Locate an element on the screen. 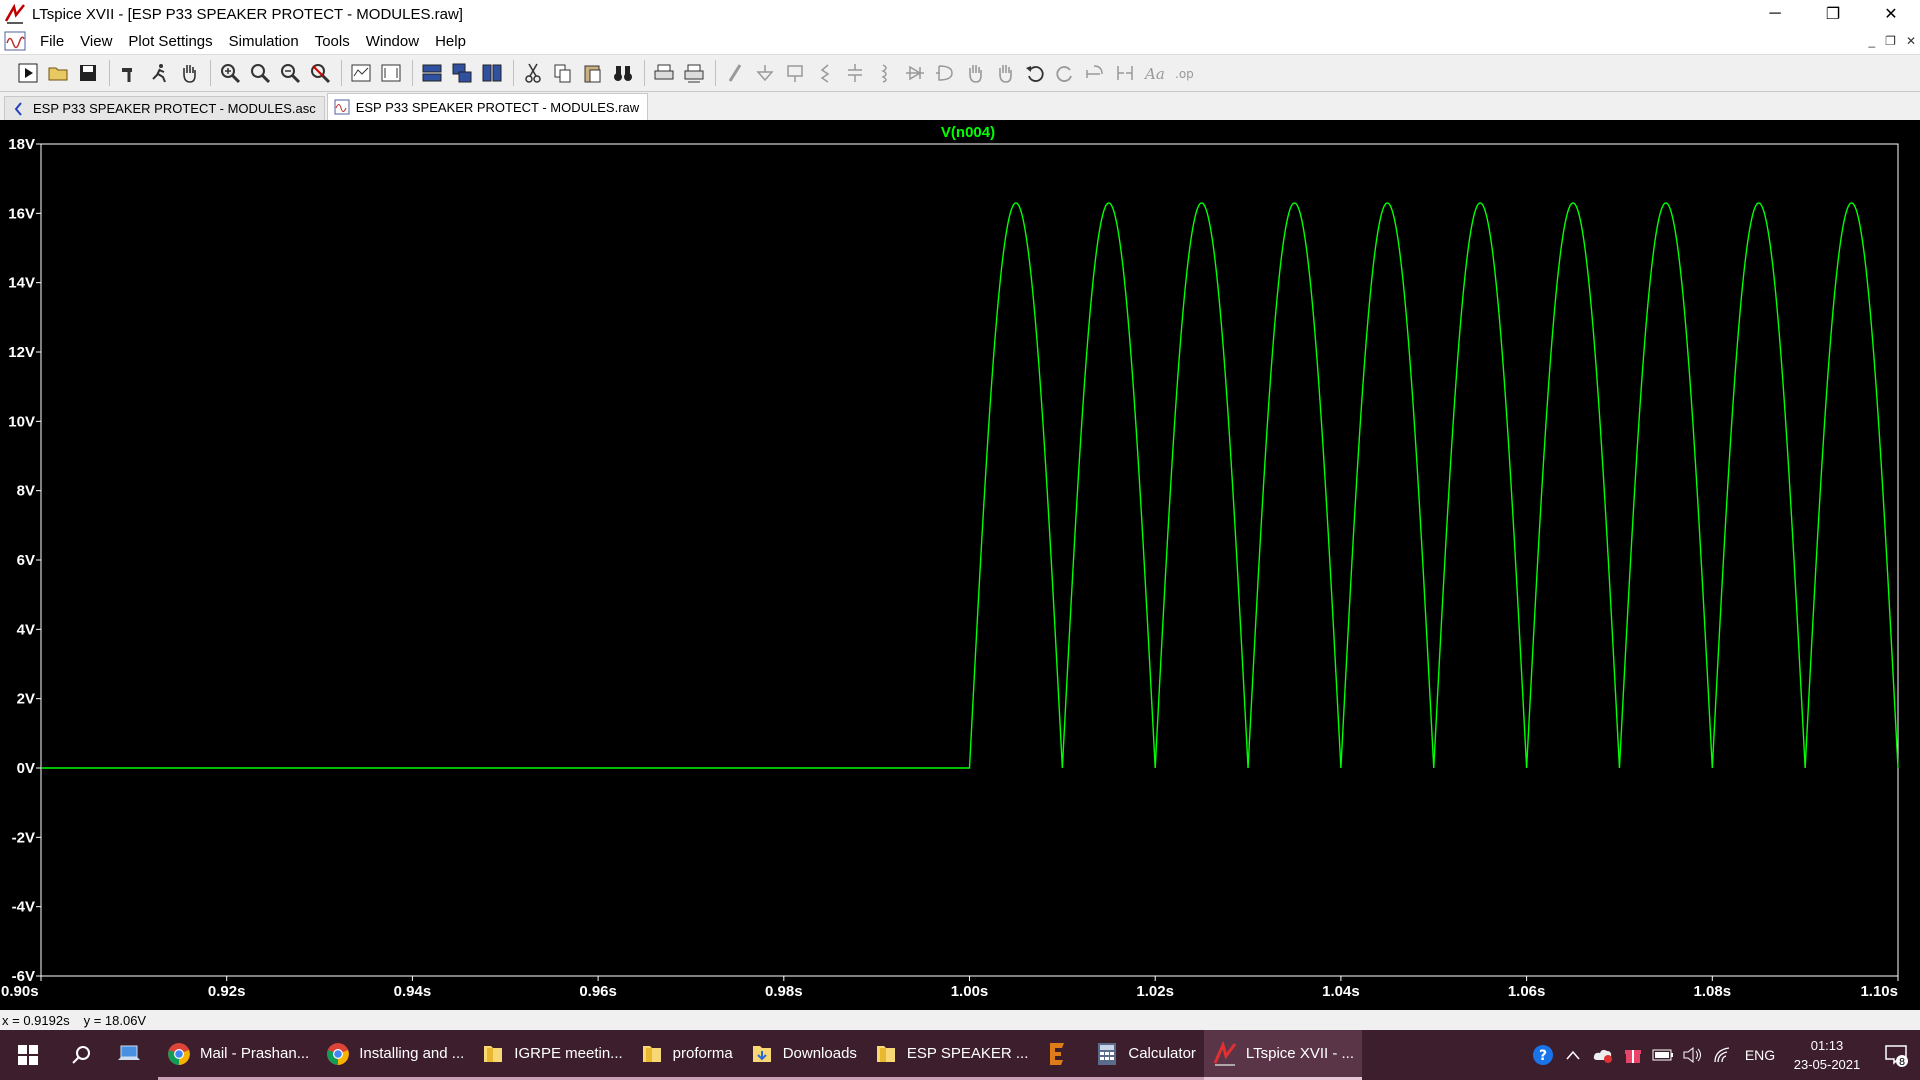  control-panel-button is located at coordinates (129, 73).